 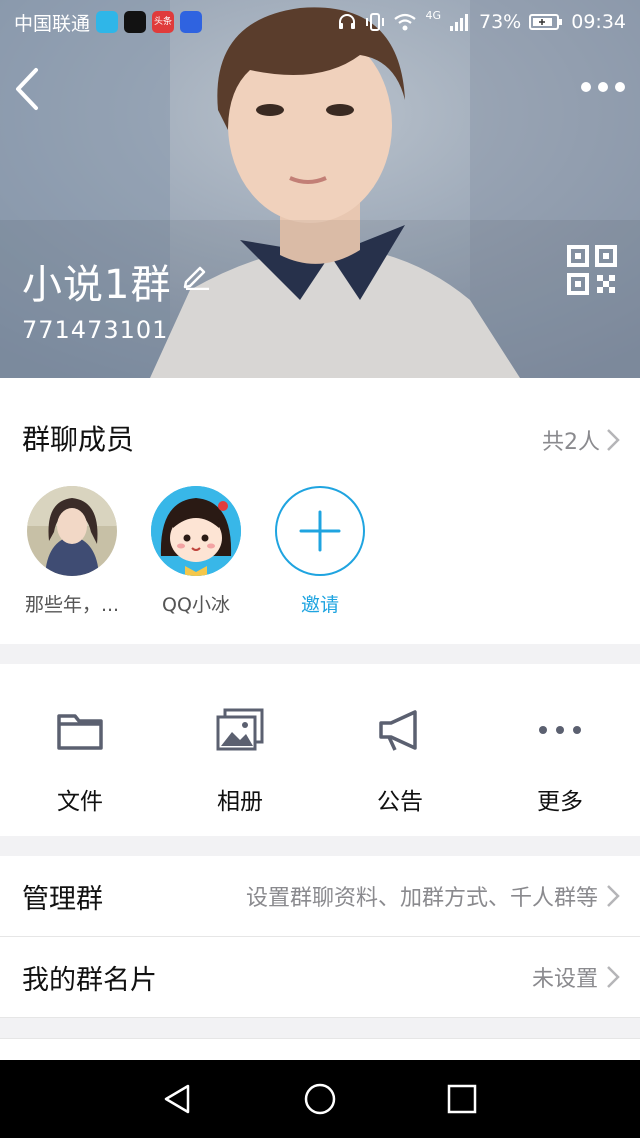 I want to click on signal-icon, so click(x=459, y=22).